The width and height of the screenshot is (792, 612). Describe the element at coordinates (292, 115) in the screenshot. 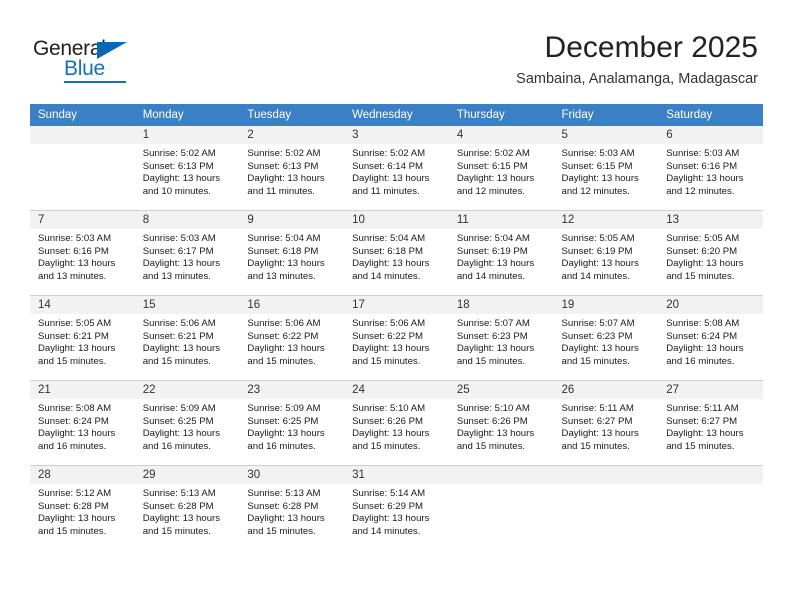

I see `weekday-header-tuesday: Tuesday` at that location.